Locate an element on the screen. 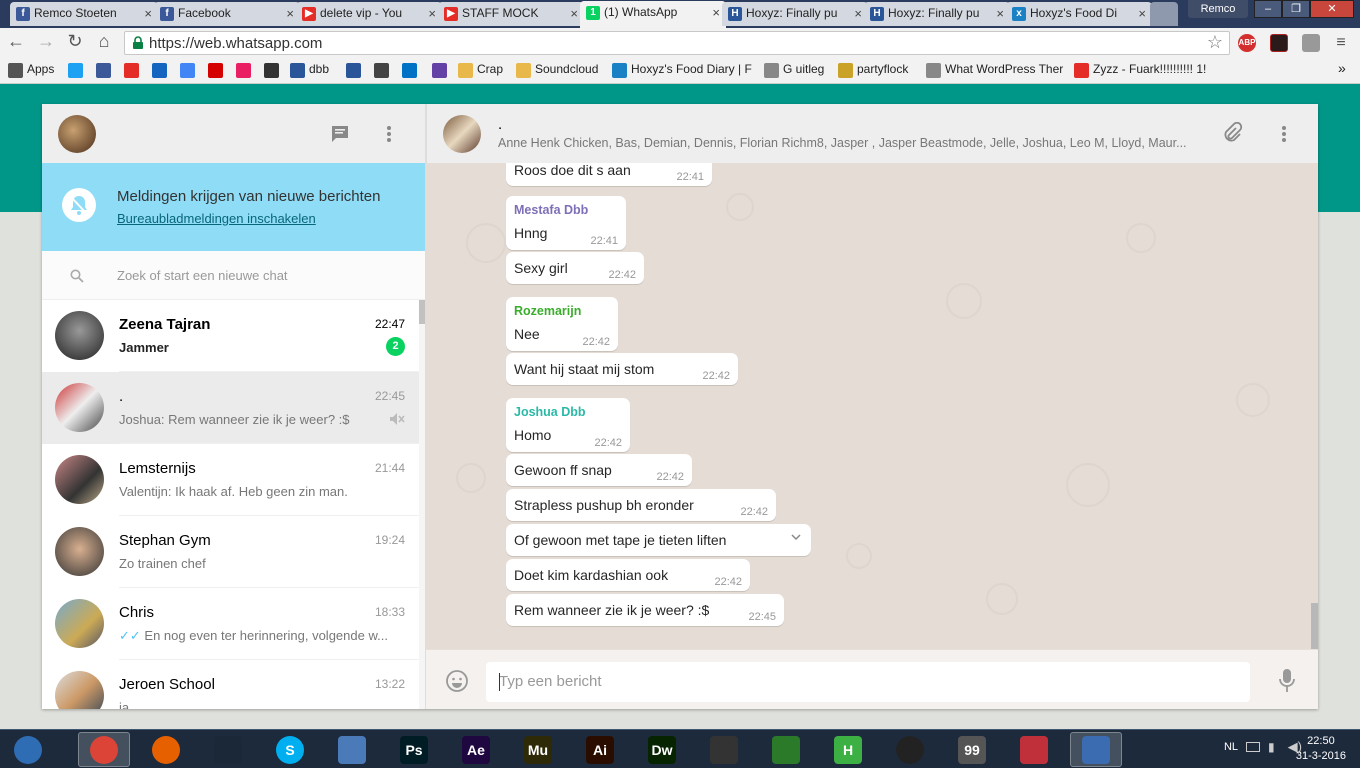  message-bubble: Joshua Dbb Homo 22:42 is located at coordinates (568, 425).